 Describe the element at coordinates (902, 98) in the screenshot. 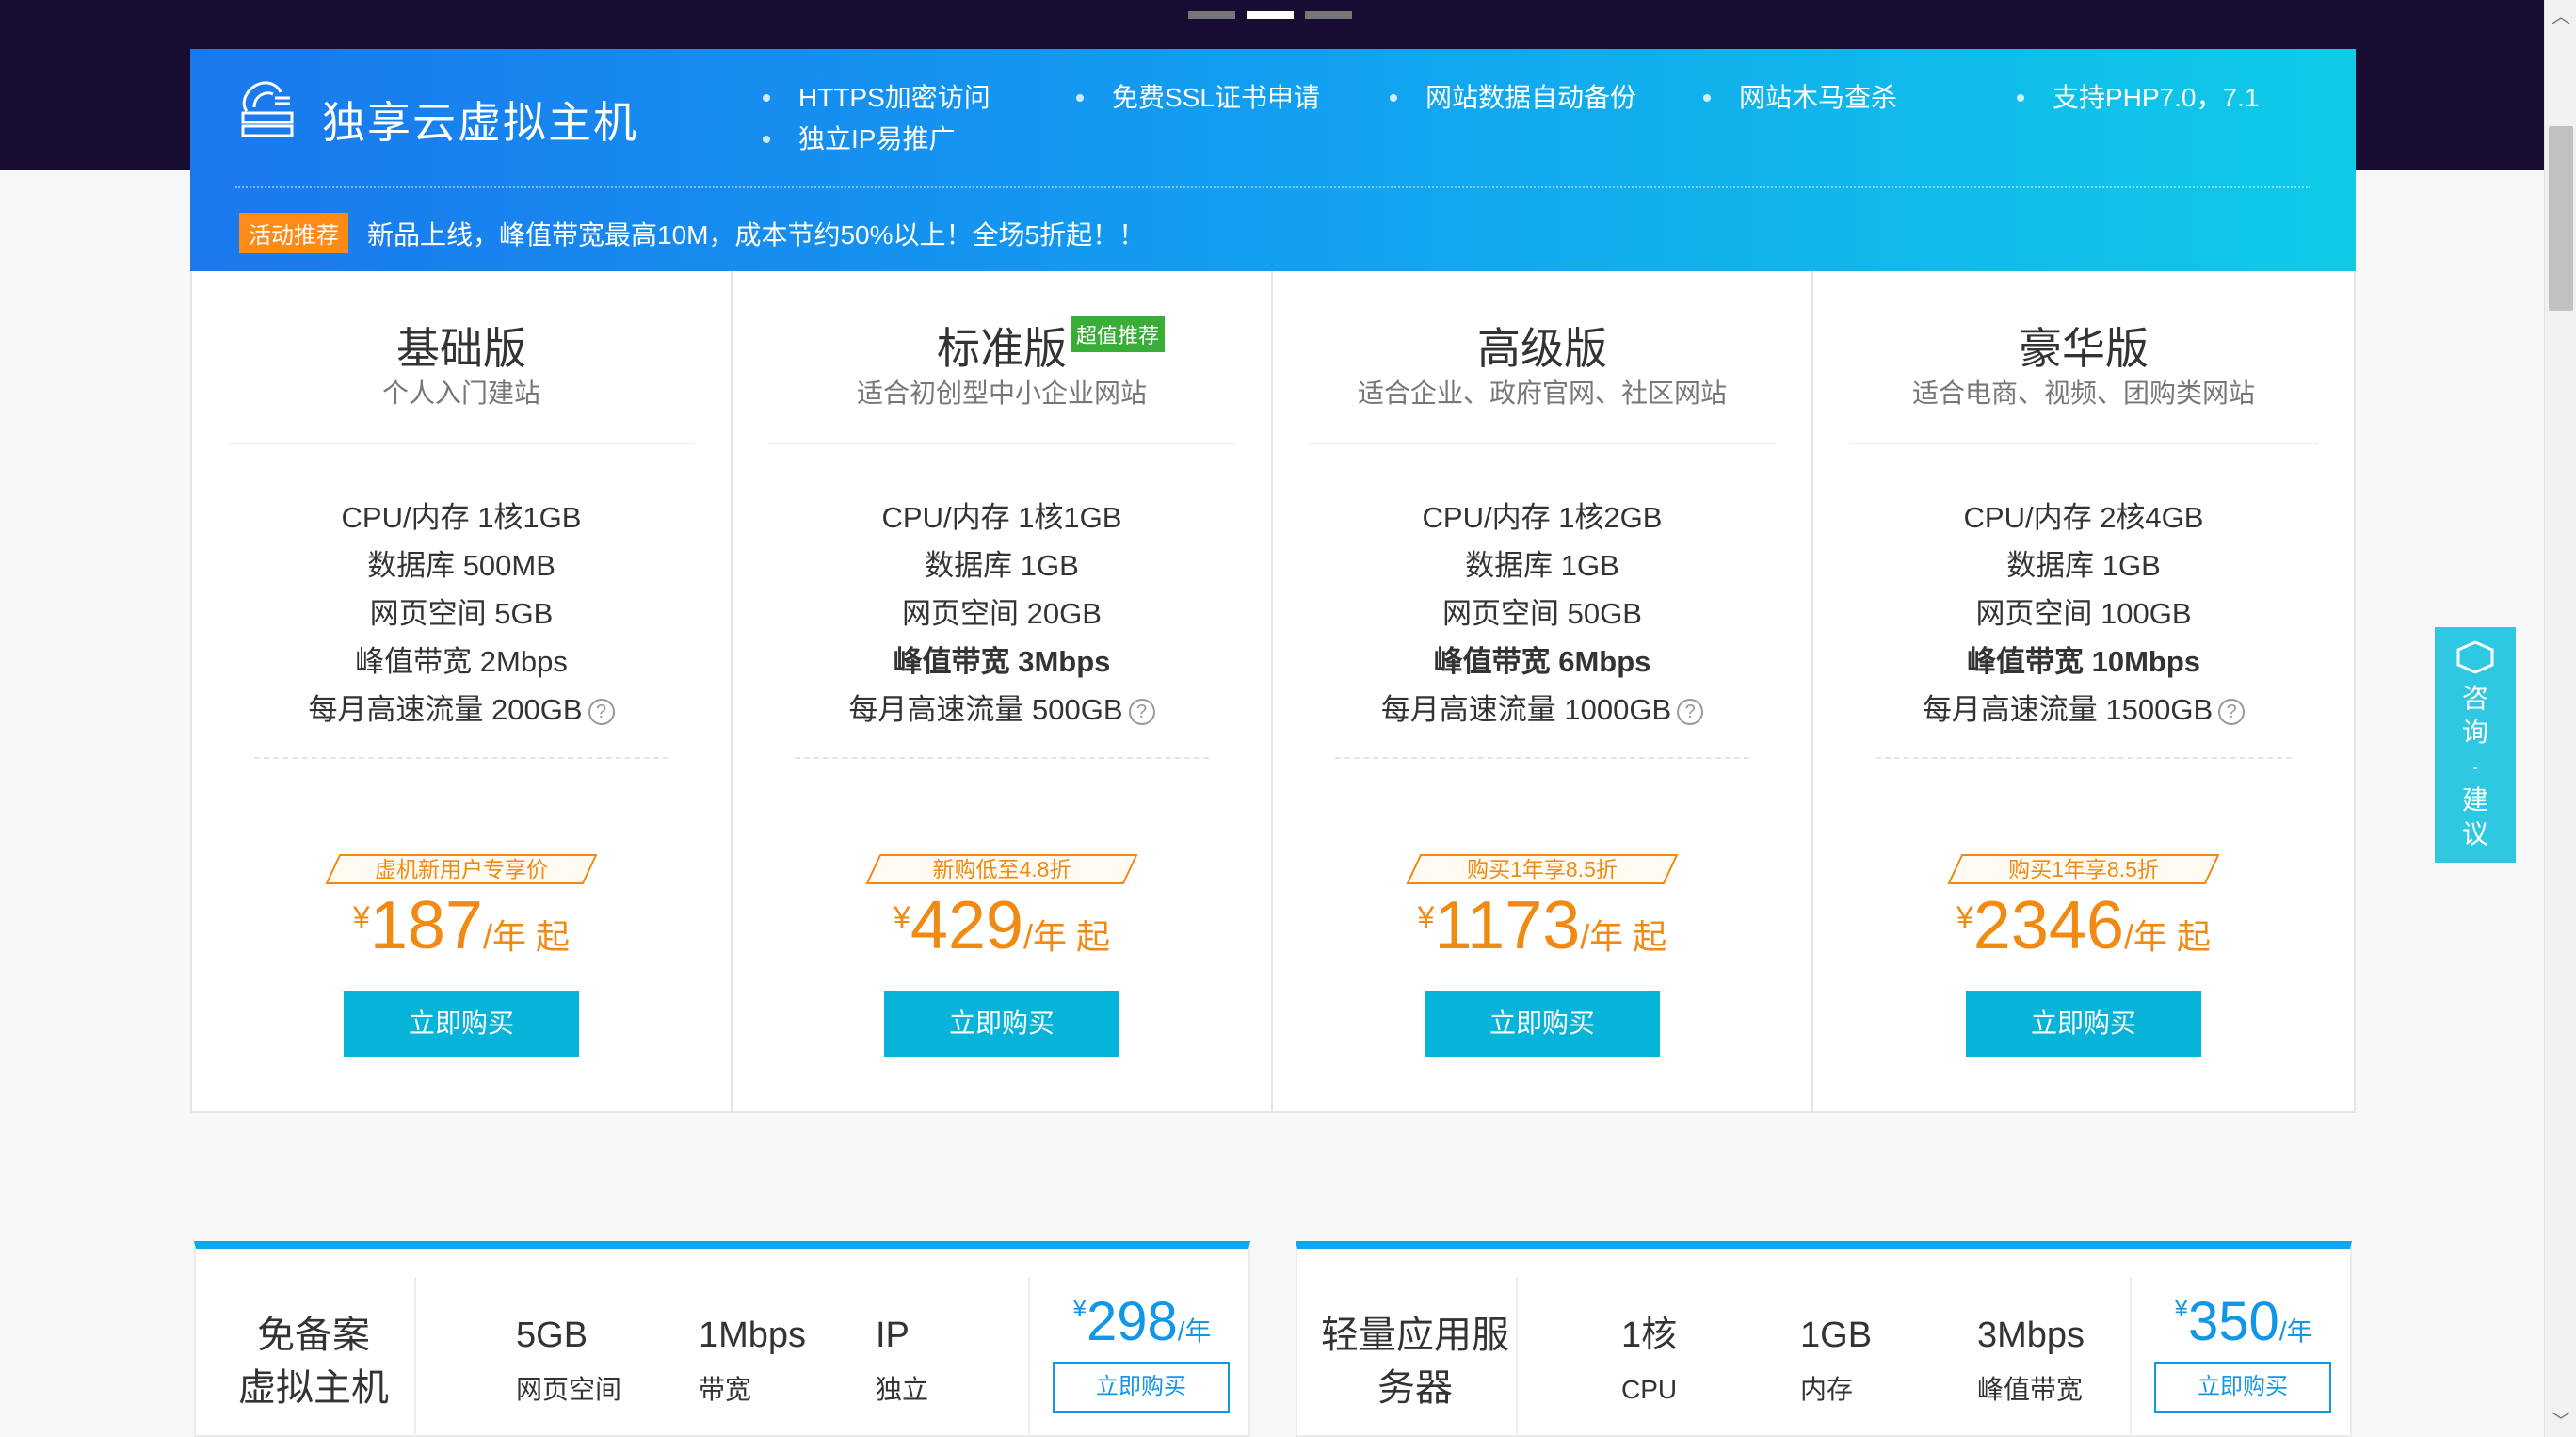

I see `feature-item: HTTPS加密访问` at that location.